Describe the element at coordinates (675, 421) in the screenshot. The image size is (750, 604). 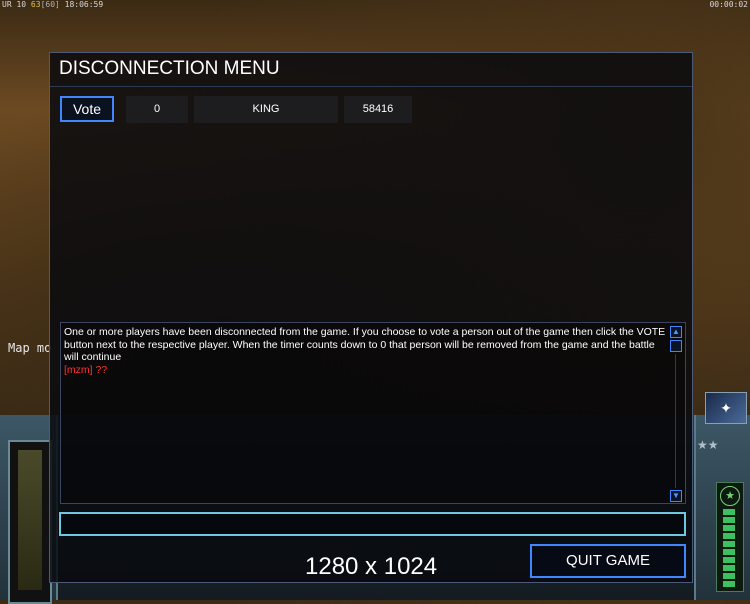
I see `scroll-track` at that location.